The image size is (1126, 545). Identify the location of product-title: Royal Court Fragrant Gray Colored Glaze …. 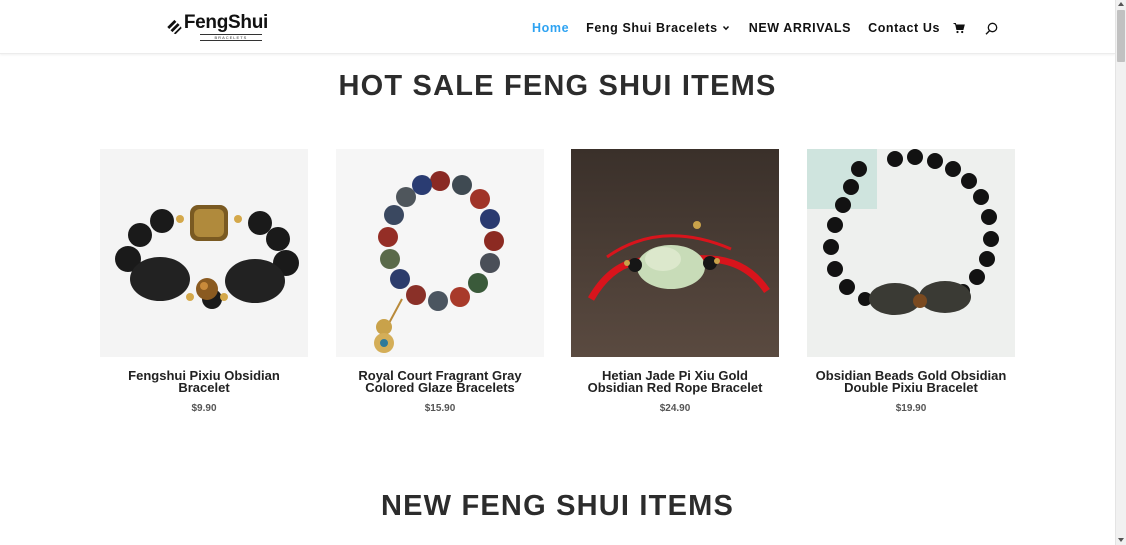
(440, 381).